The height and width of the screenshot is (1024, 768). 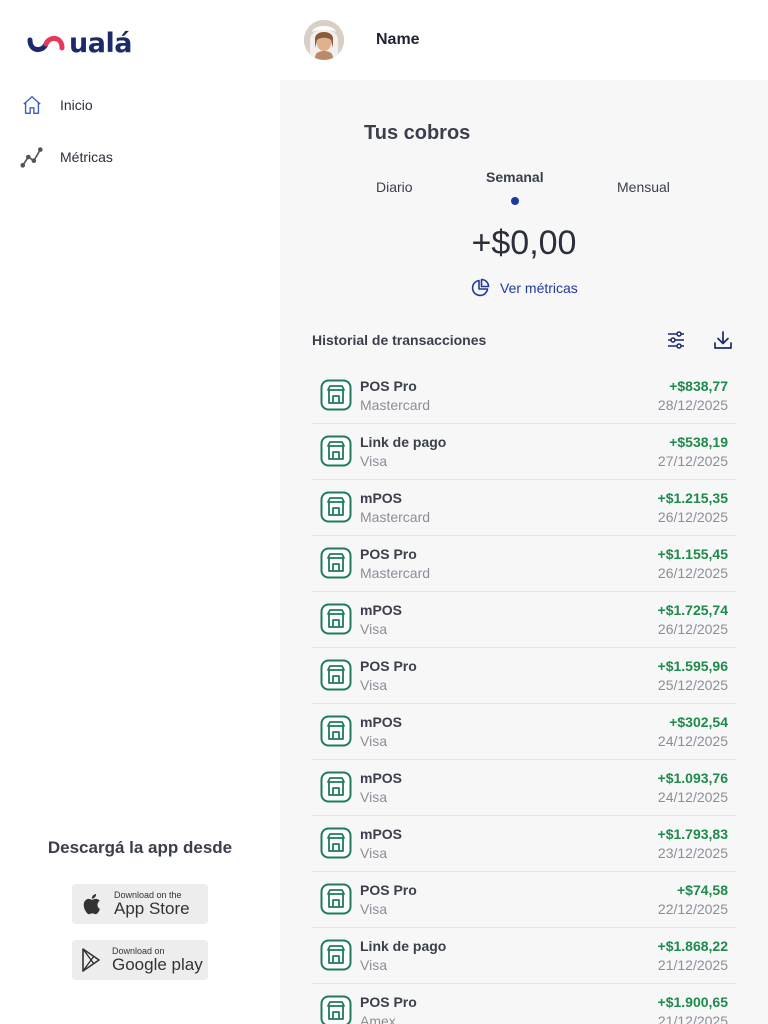 What do you see at coordinates (32, 157) in the screenshot?
I see `metrics-icon` at bounding box center [32, 157].